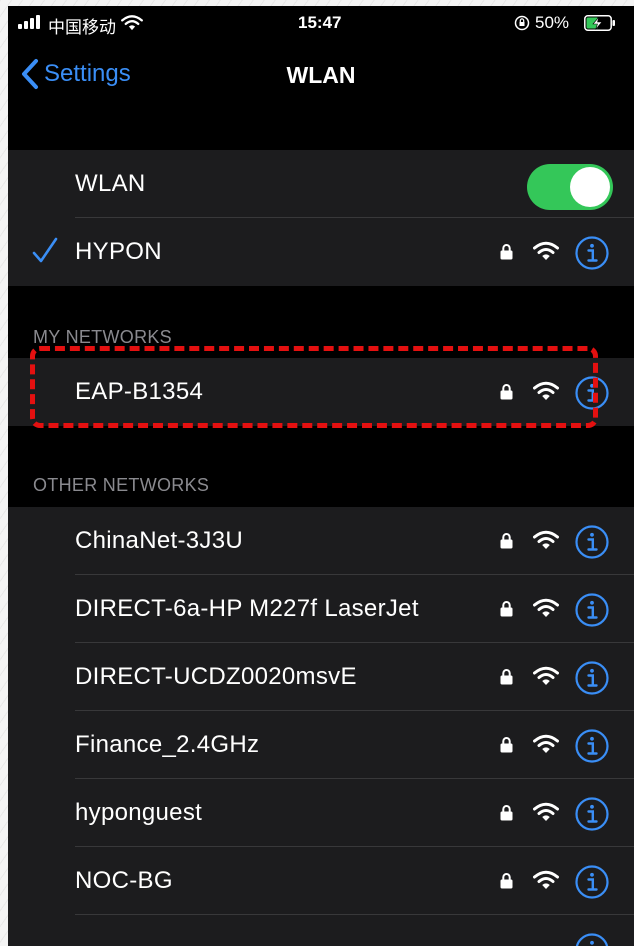 Image resolution: width=634 pixels, height=946 pixels. Describe the element at coordinates (247, 608) in the screenshot. I see `network-name: DIRECT-6a-HP M227f LaserJet` at that location.